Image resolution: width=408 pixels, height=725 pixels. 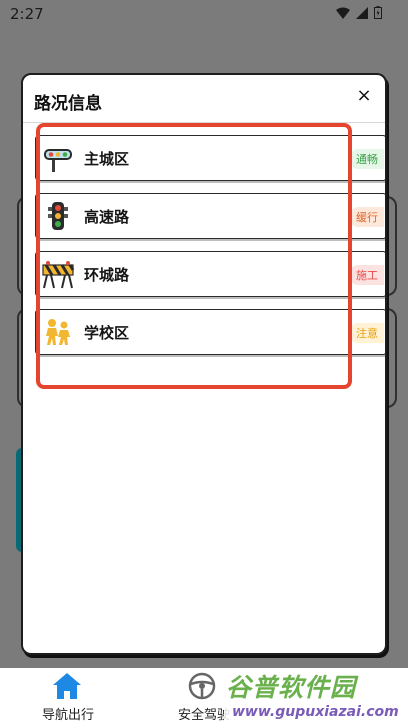 I want to click on traffic-light-vertical-icon, so click(x=58, y=216).